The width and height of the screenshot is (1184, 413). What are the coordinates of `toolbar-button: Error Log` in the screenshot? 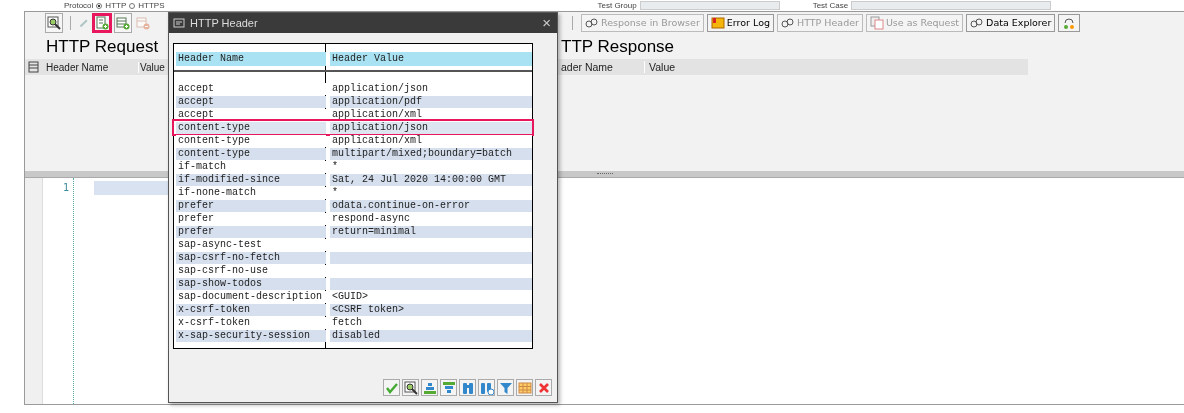 It's located at (740, 22).